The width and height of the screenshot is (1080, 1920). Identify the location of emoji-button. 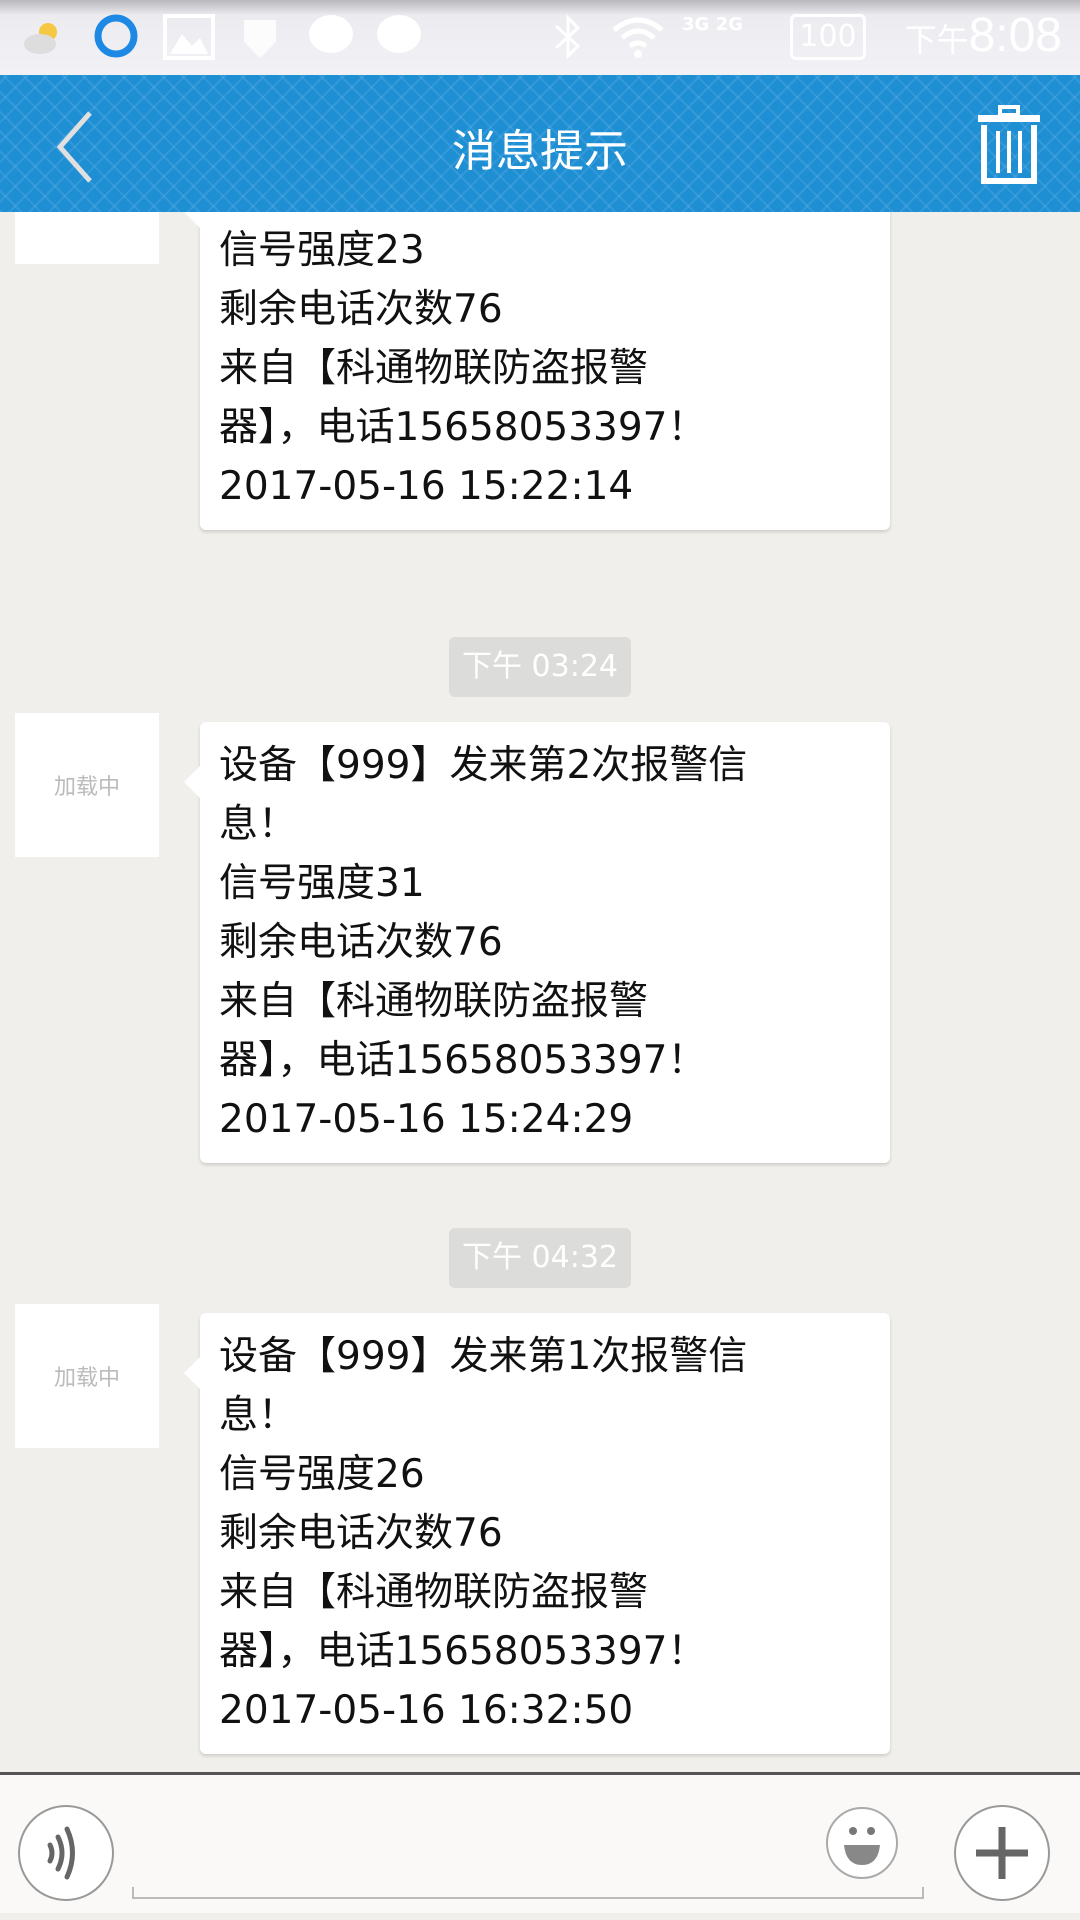
(862, 1843).